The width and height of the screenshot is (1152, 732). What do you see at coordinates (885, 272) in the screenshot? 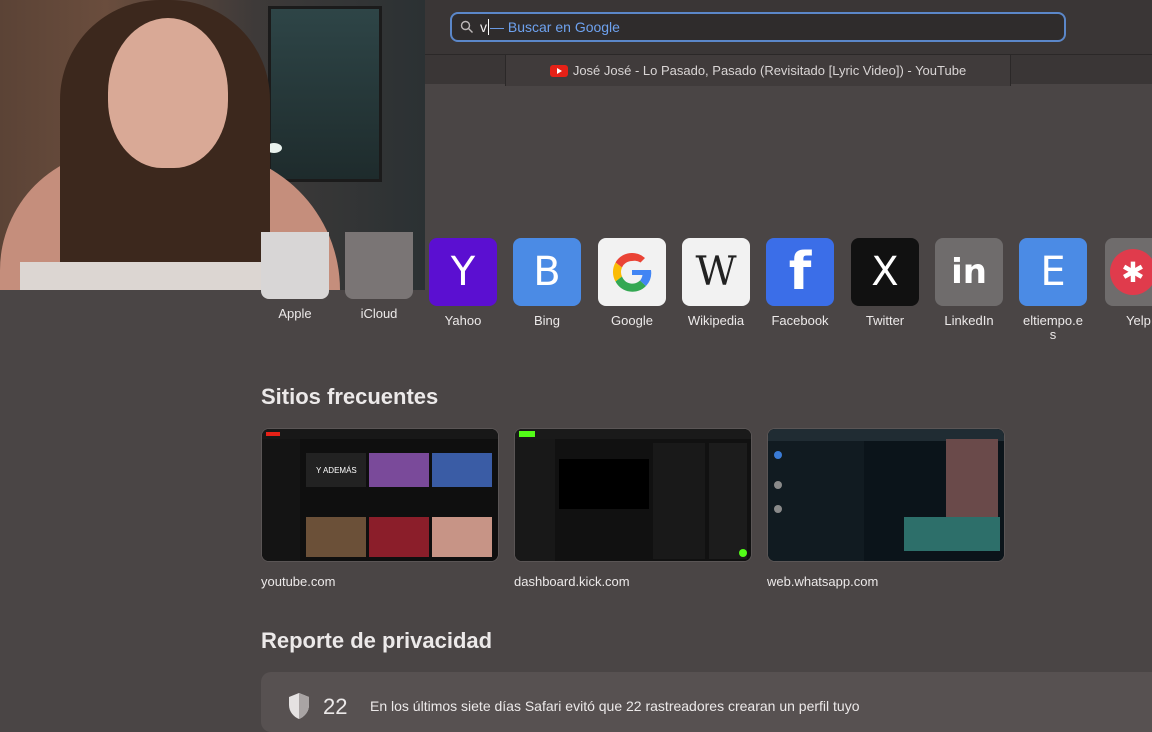
I see `x-icon: X` at bounding box center [885, 272].